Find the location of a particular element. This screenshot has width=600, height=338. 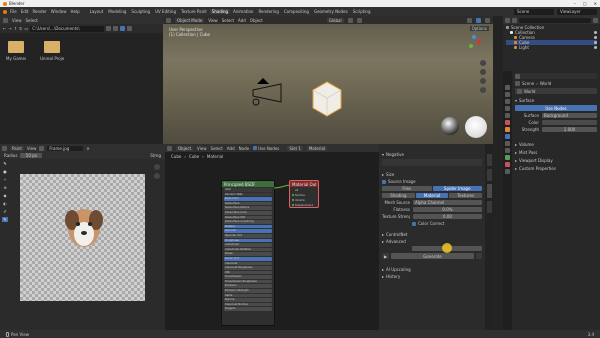

tab-shading: Shading is located at coordinates (220, 11).